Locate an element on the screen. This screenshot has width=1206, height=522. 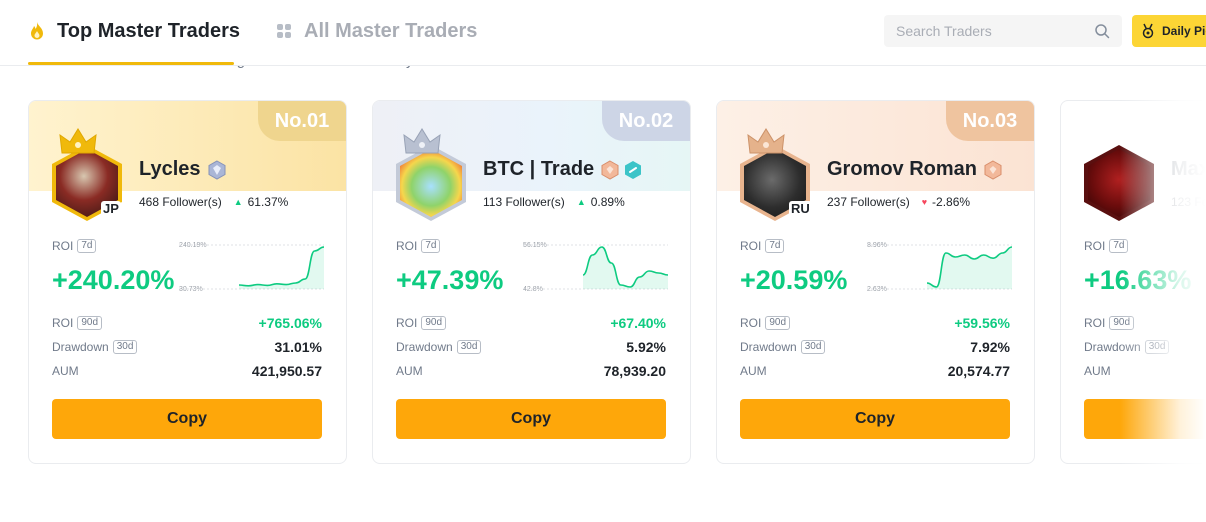
follower-stats: 468 Follower(s) ▲ 61.37% is located at coordinates (213, 202).